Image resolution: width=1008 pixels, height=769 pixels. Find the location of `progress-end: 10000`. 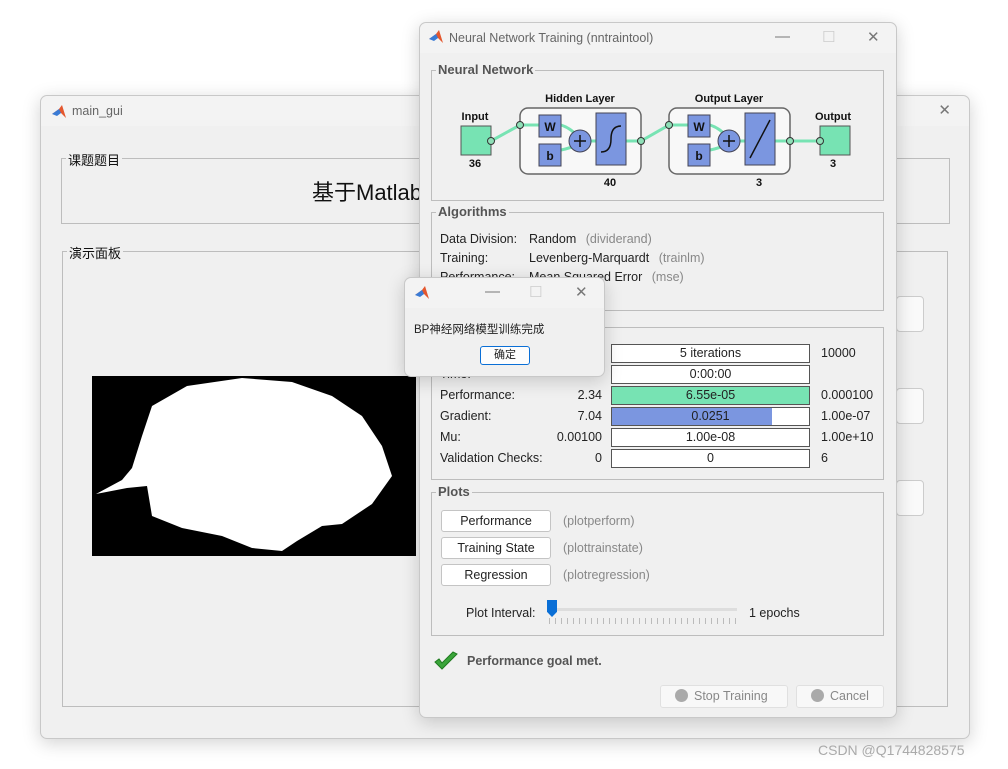

progress-end: 10000 is located at coordinates (838, 353).